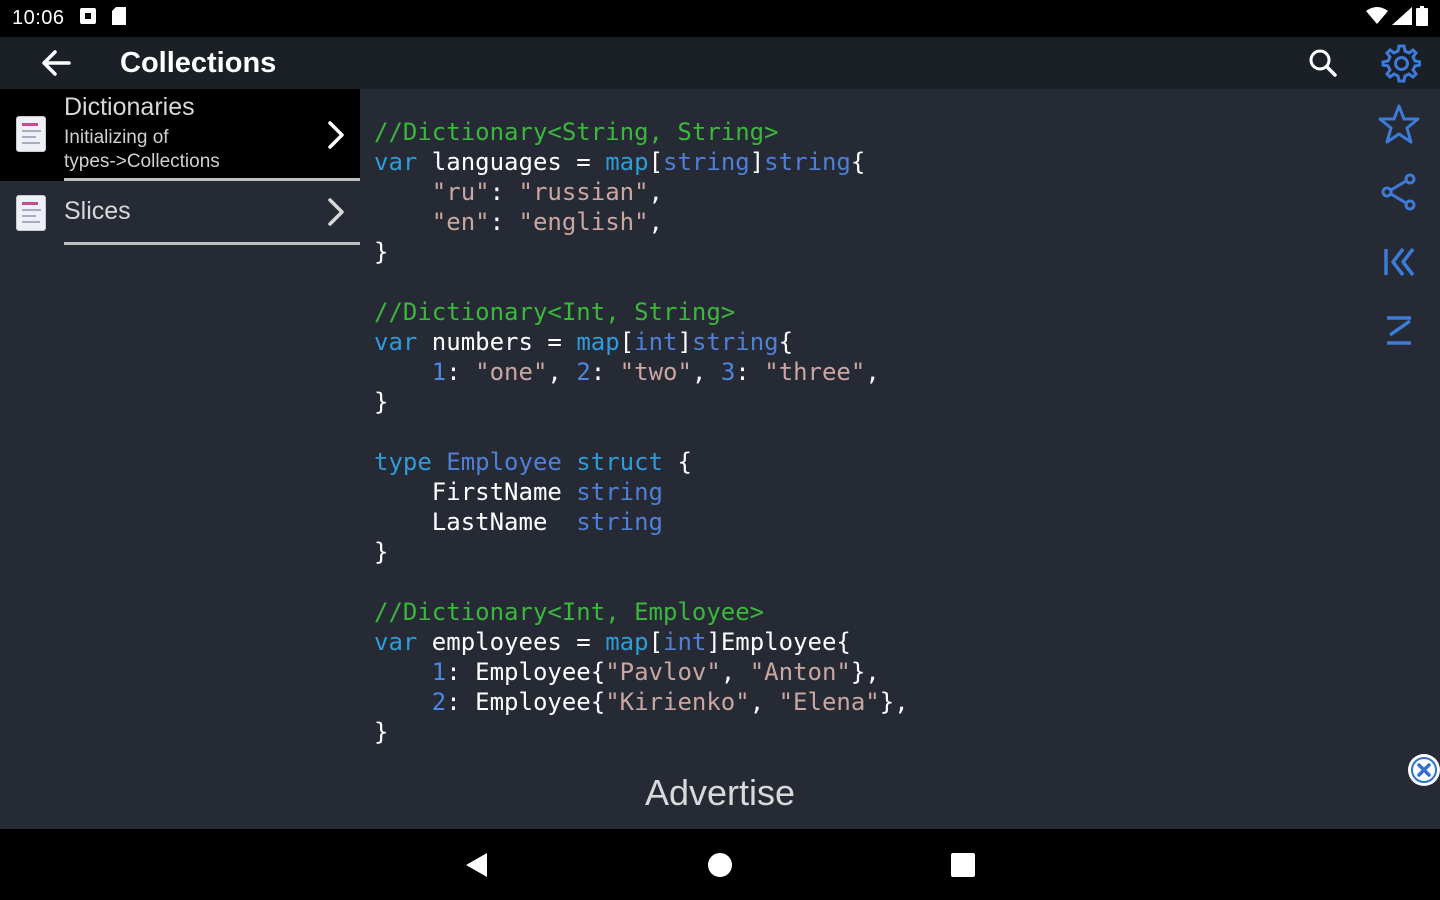 The height and width of the screenshot is (900, 1440). I want to click on code-token: 3, so click(728, 372).